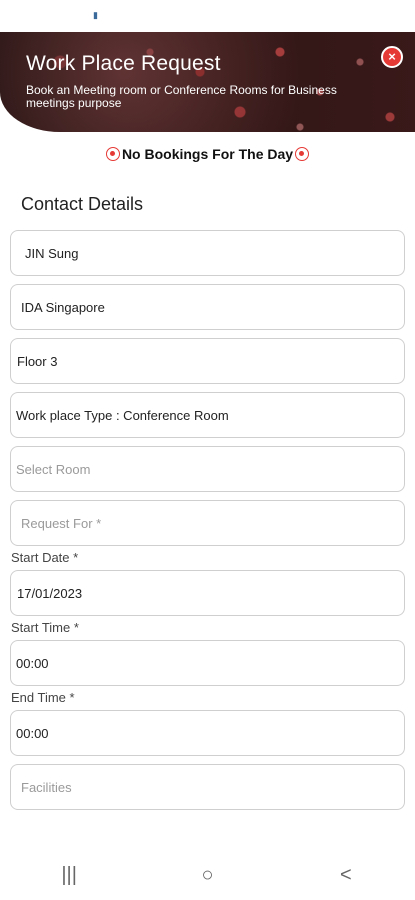  I want to click on name-field: JIN Sung, so click(207, 253).